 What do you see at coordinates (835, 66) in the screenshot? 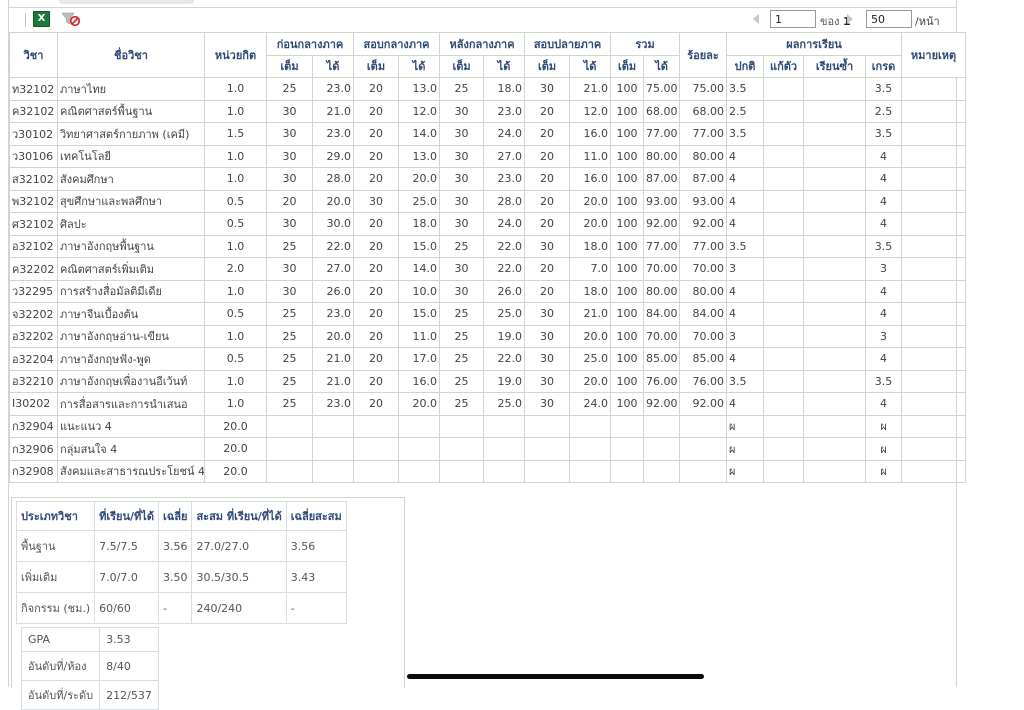
I see `col-header-repeat: เรียนซ้ำ` at bounding box center [835, 66].